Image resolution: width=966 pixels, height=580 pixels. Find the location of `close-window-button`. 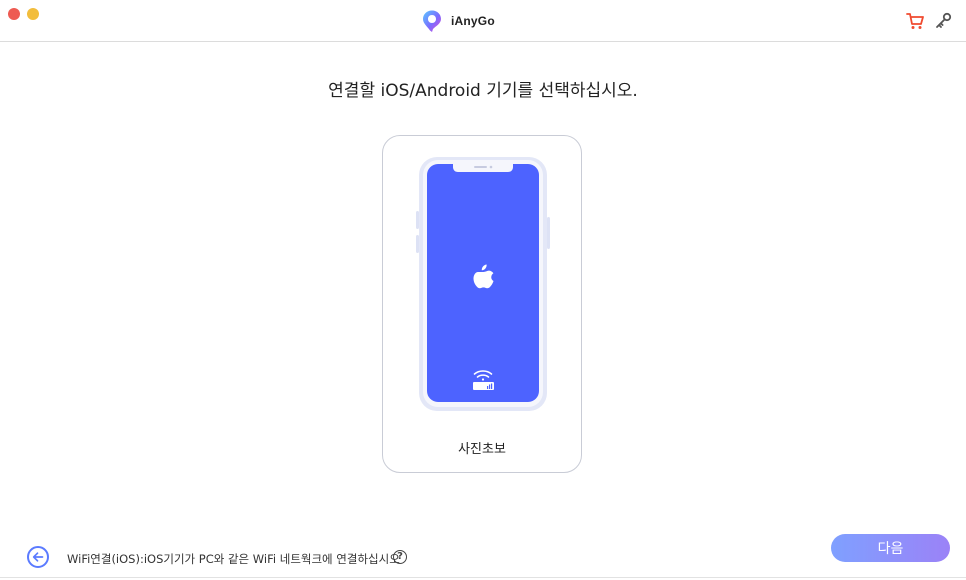

close-window-button is located at coordinates (14, 14).